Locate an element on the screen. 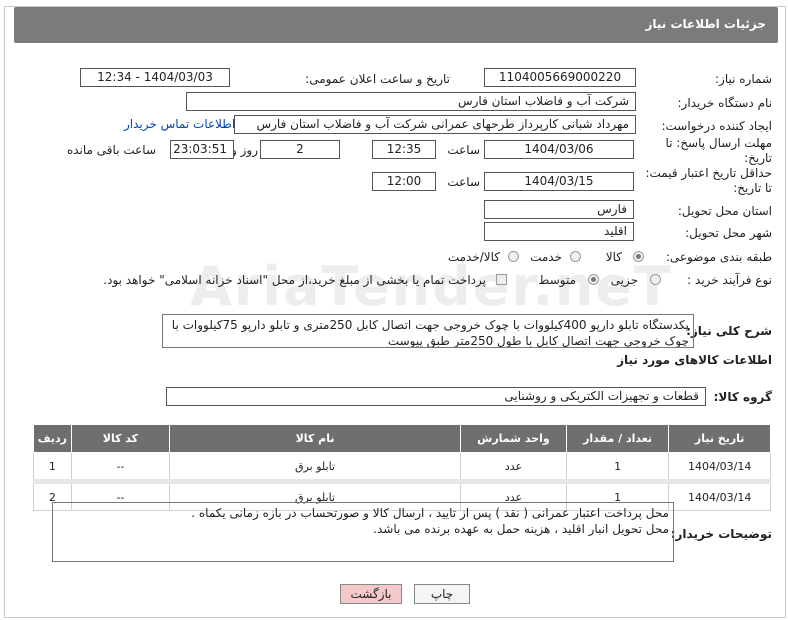 The image size is (788, 620). validity-time-label: ساعت is located at coordinates (463, 182).